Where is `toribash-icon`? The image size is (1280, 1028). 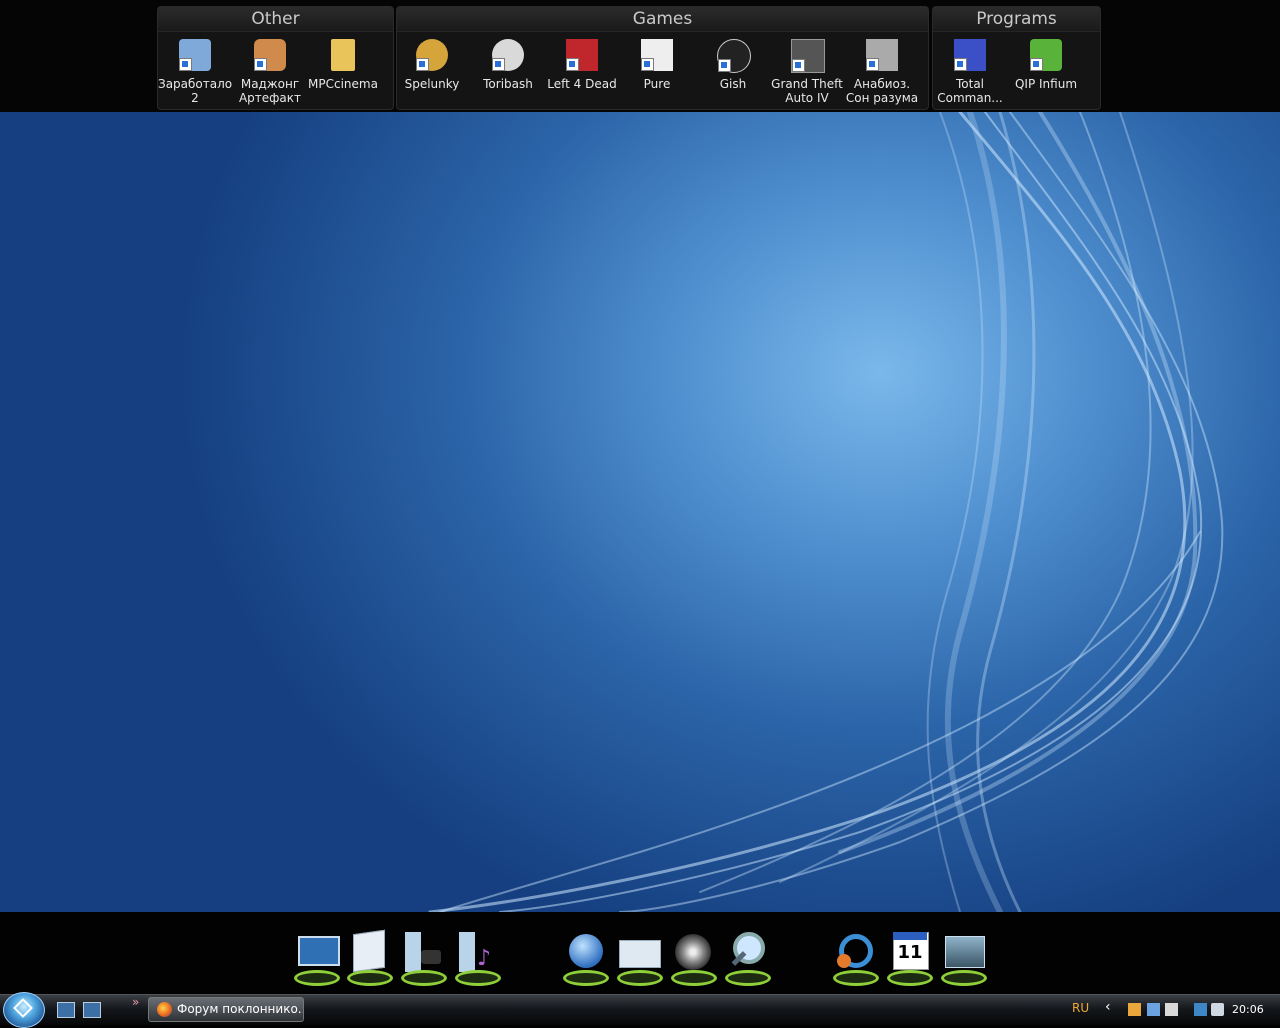
toribash-icon is located at coordinates (508, 55).